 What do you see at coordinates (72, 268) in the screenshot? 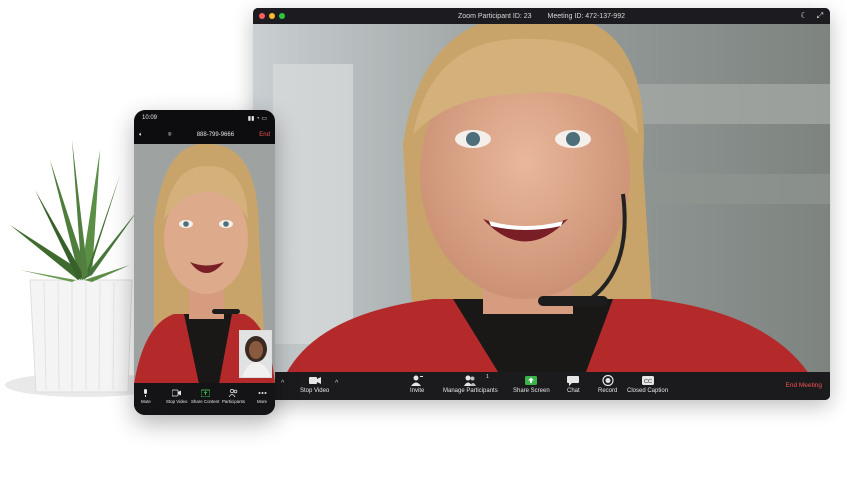
I see `plant-pot-image` at bounding box center [72, 268].